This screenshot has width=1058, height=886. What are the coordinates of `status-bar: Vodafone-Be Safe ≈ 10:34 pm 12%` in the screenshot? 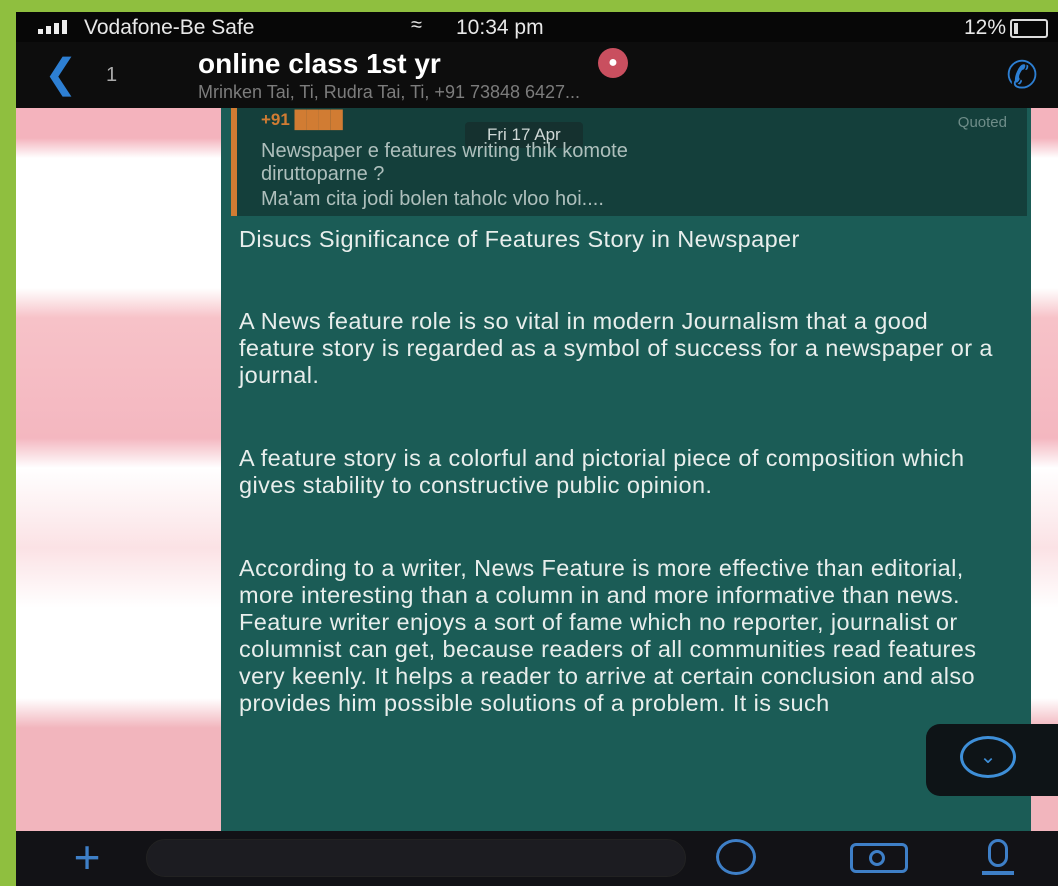 It's located at (537, 27).